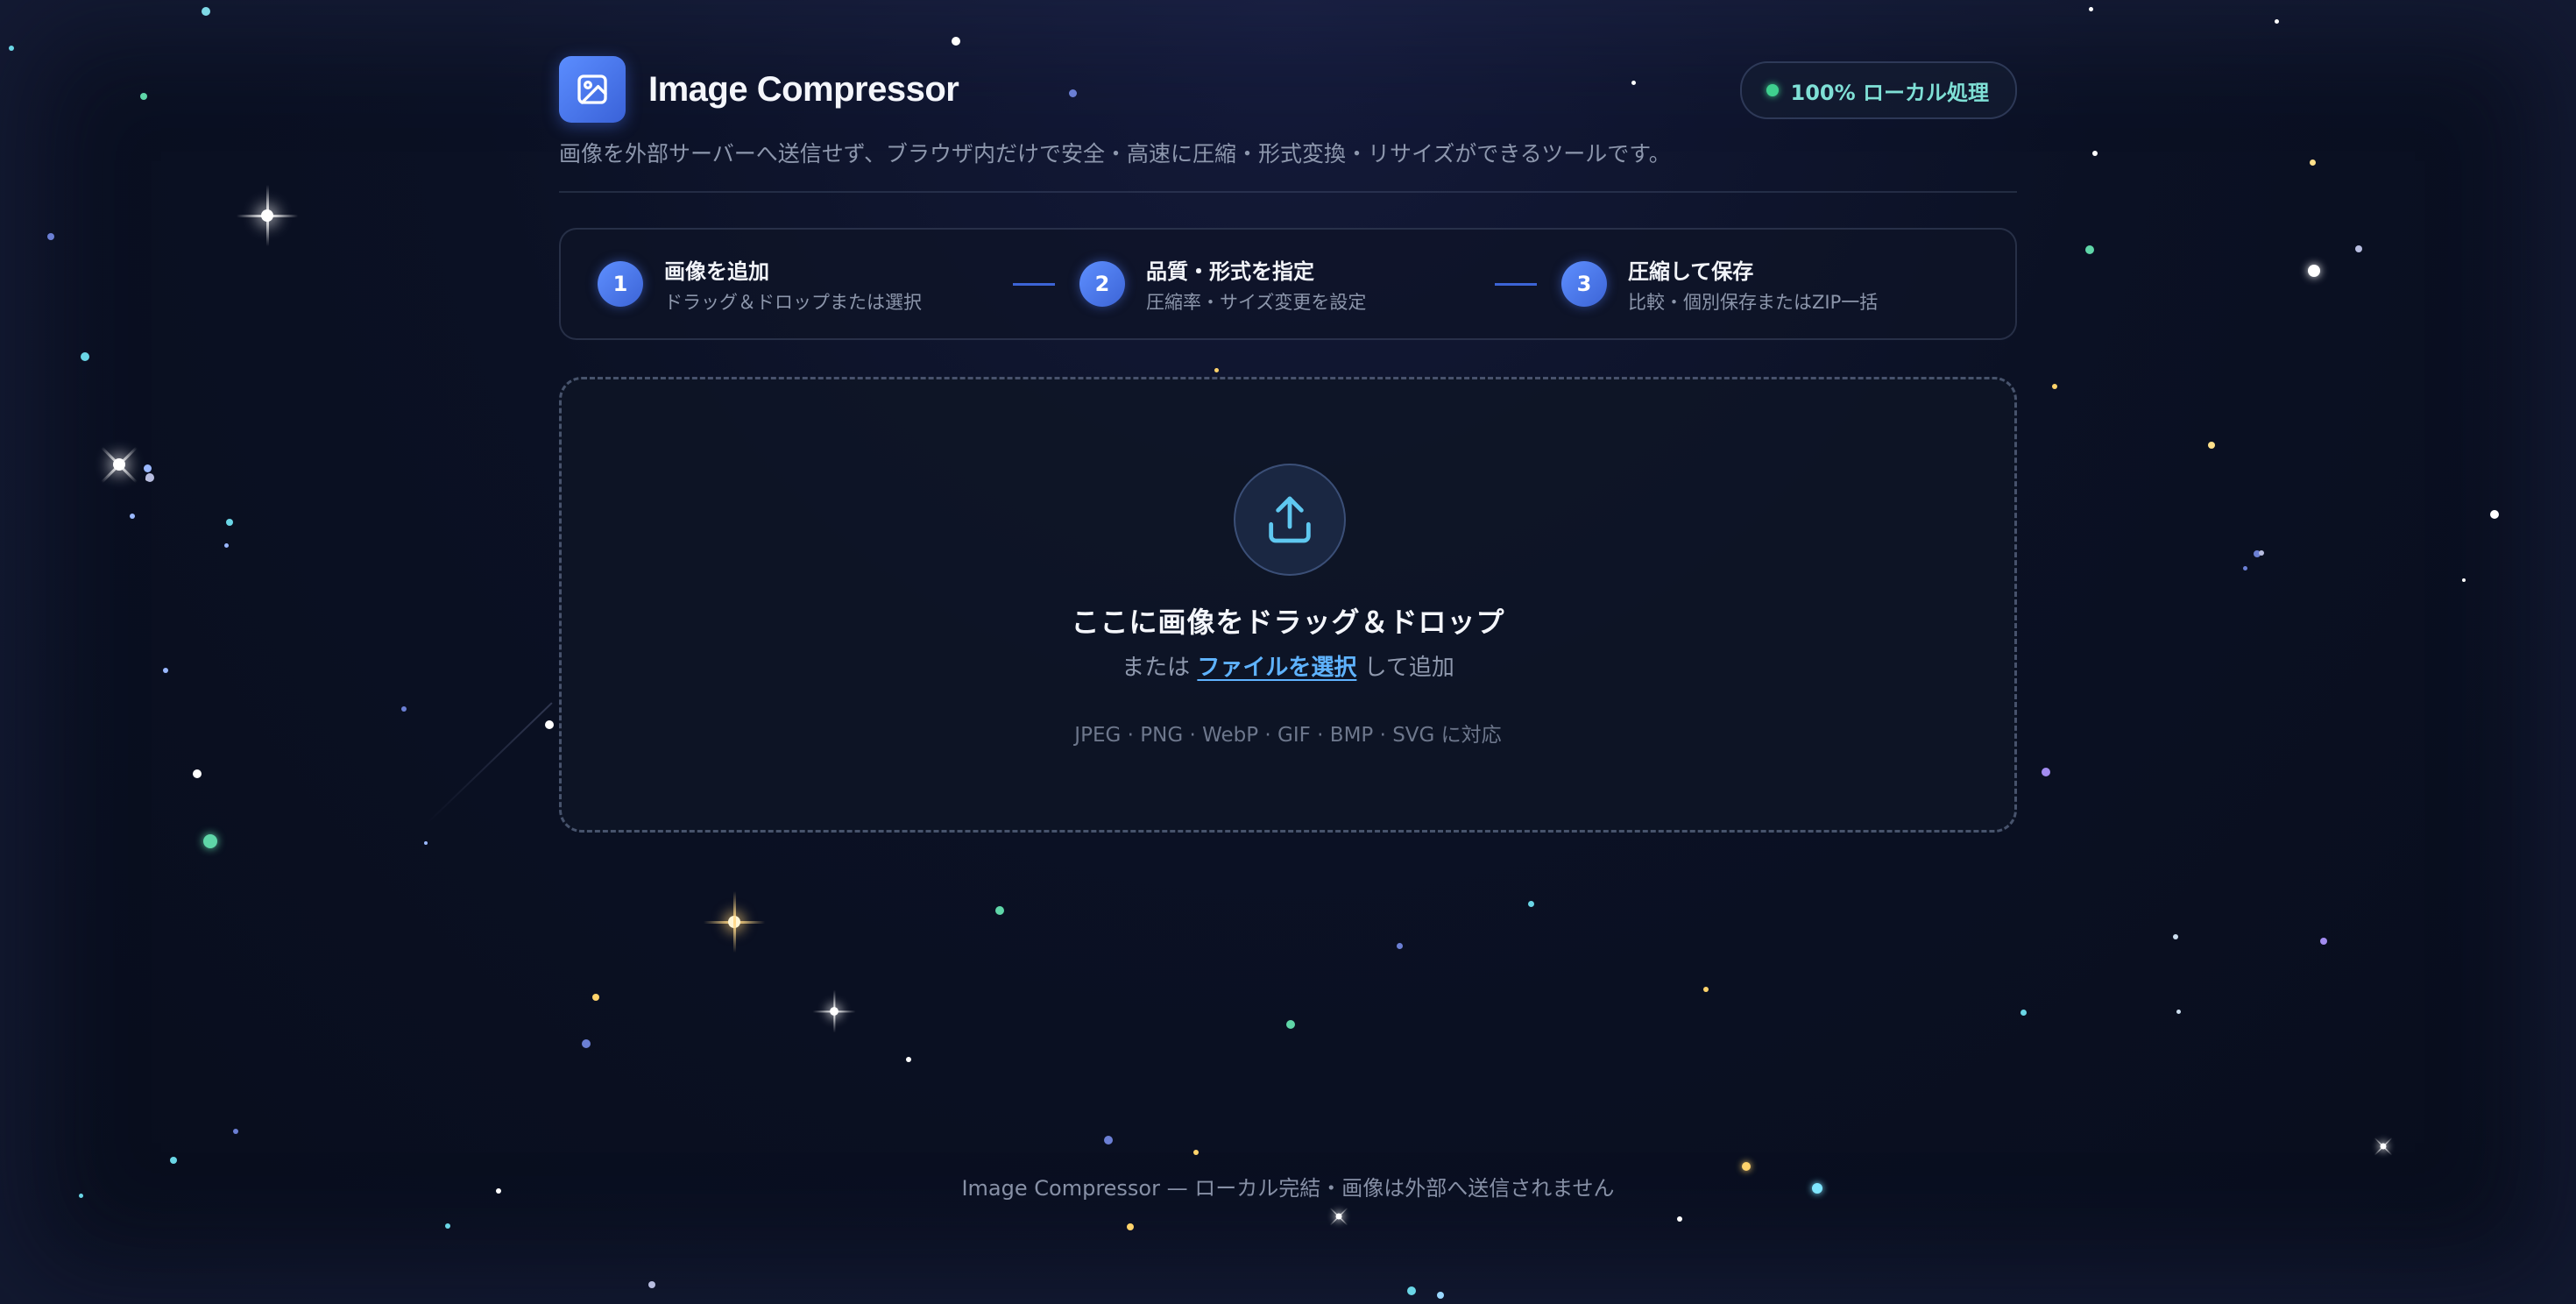 The width and height of the screenshot is (2576, 1304). I want to click on step-compress-save: 3 圧縮して保存 比較・個別保存またはZIP一括, so click(1719, 284).